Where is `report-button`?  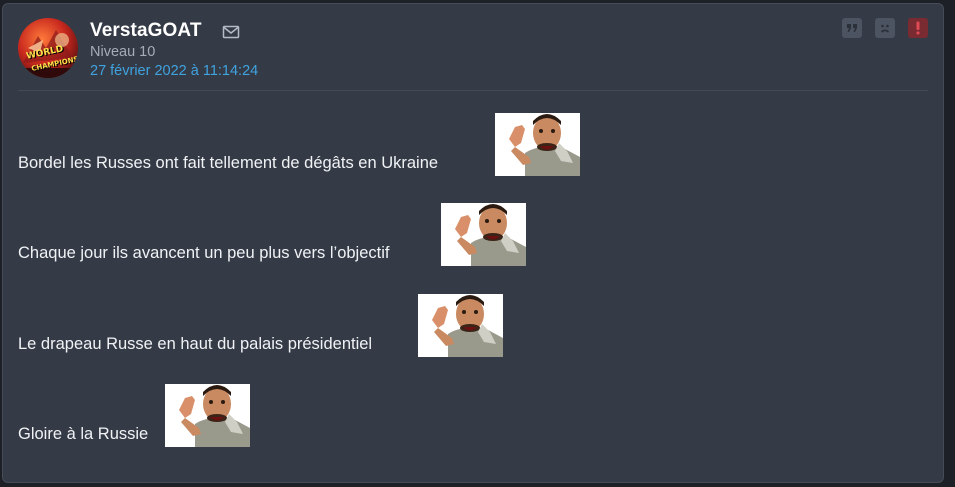 report-button is located at coordinates (918, 28).